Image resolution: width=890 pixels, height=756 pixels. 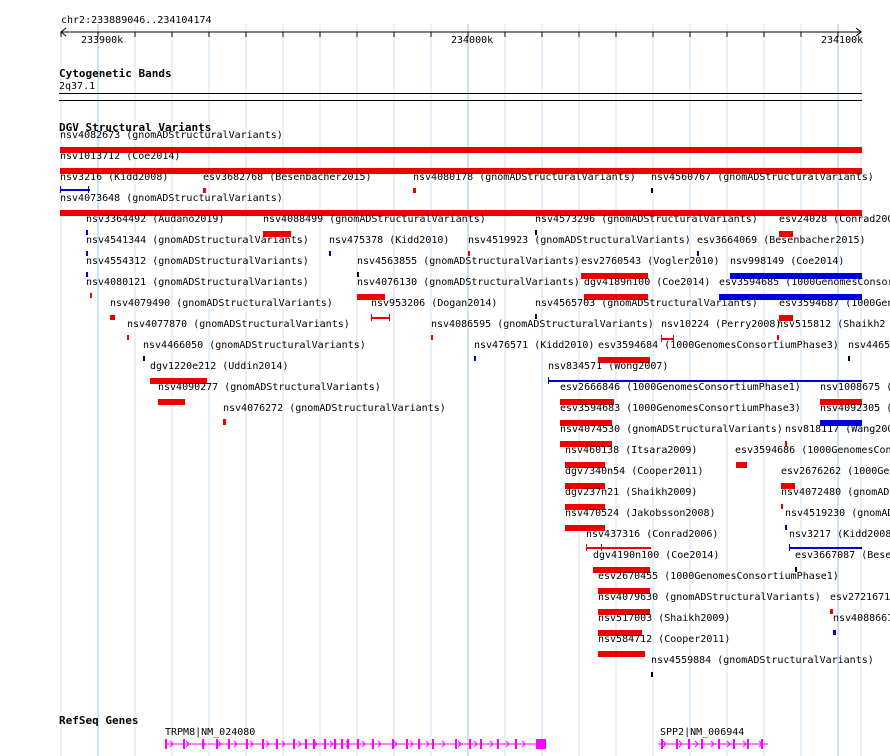 What do you see at coordinates (238, 324) in the screenshot?
I see `variant-label: nsv4077870 (gnomADStructuralVariants)` at bounding box center [238, 324].